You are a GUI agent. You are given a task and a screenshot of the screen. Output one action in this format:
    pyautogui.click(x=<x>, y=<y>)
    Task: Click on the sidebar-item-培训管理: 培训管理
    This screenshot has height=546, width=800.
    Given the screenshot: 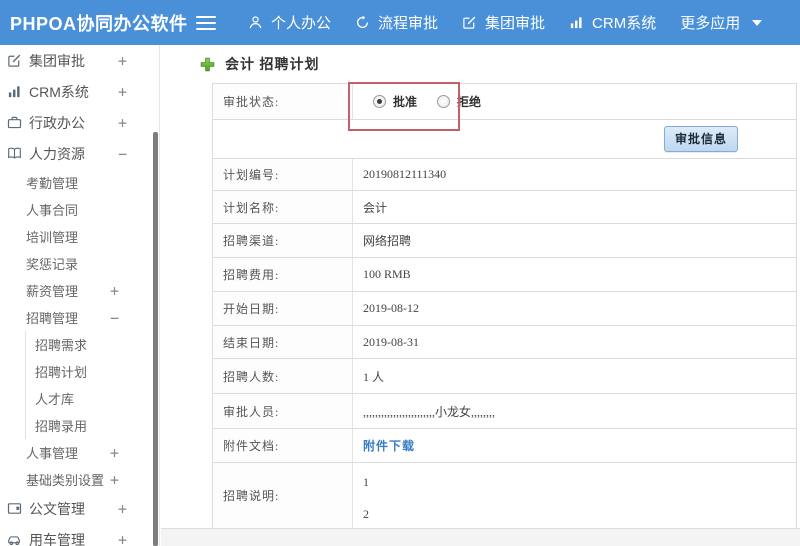 What is the action you would take?
    pyautogui.click(x=79, y=236)
    